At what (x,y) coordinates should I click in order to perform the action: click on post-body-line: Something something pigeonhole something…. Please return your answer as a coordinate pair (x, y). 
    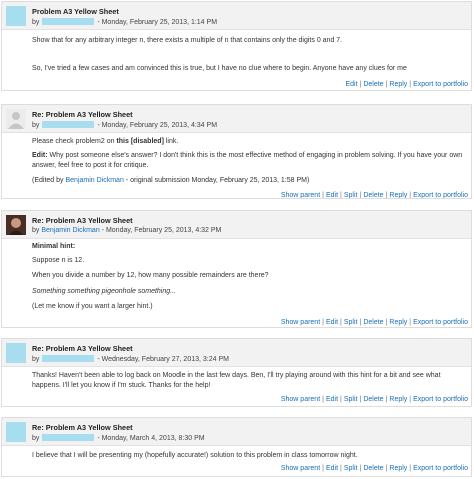
    Looking at the image, I should click on (104, 291).